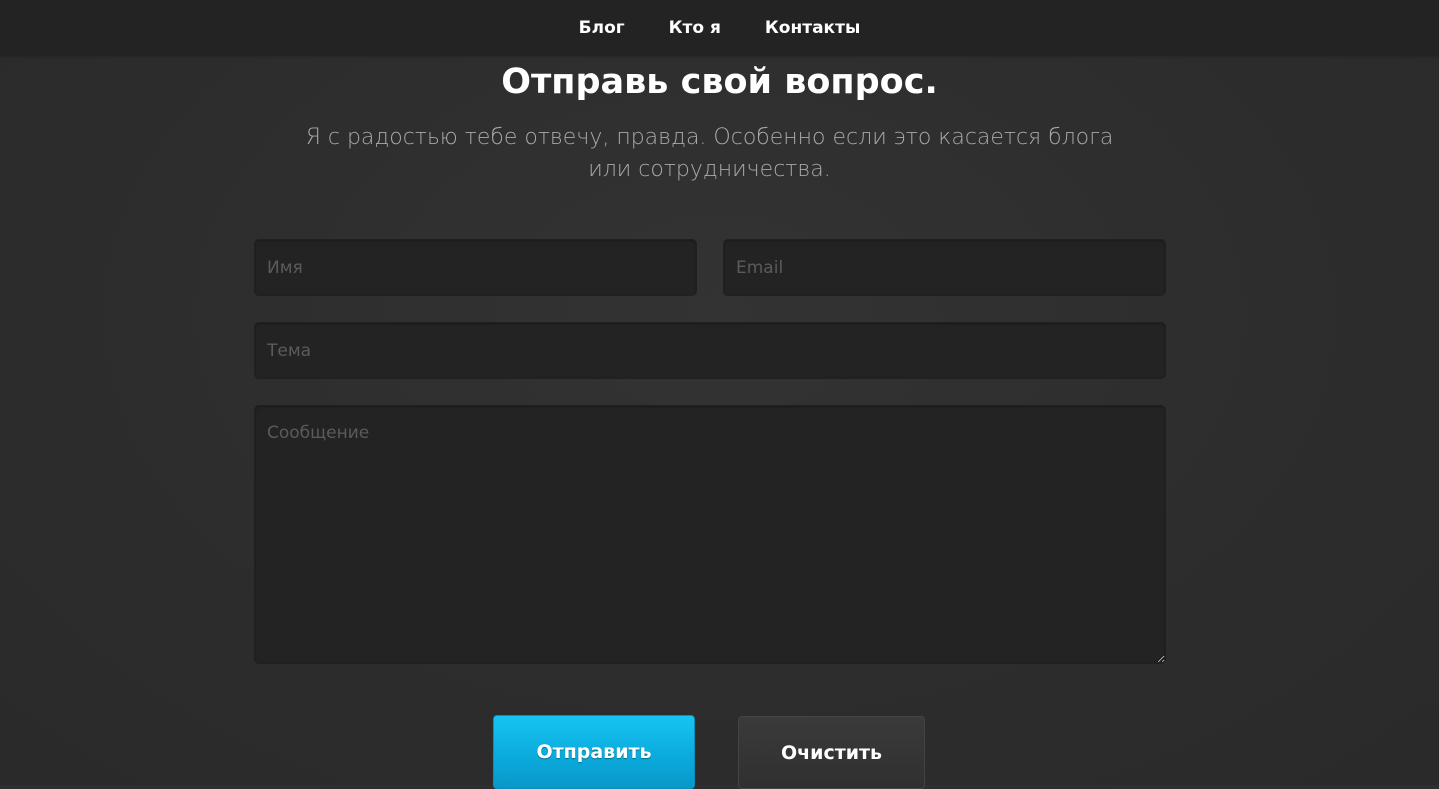  Describe the element at coordinates (719, 82) in the screenshot. I see `page-title: Отправь свой вопрос.` at that location.